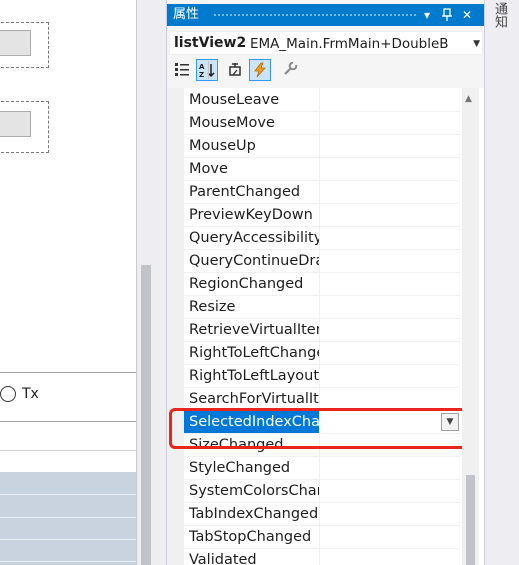 Image resolution: width=519 pixels, height=565 pixels. I want to click on property-pages-button, so click(291, 70).